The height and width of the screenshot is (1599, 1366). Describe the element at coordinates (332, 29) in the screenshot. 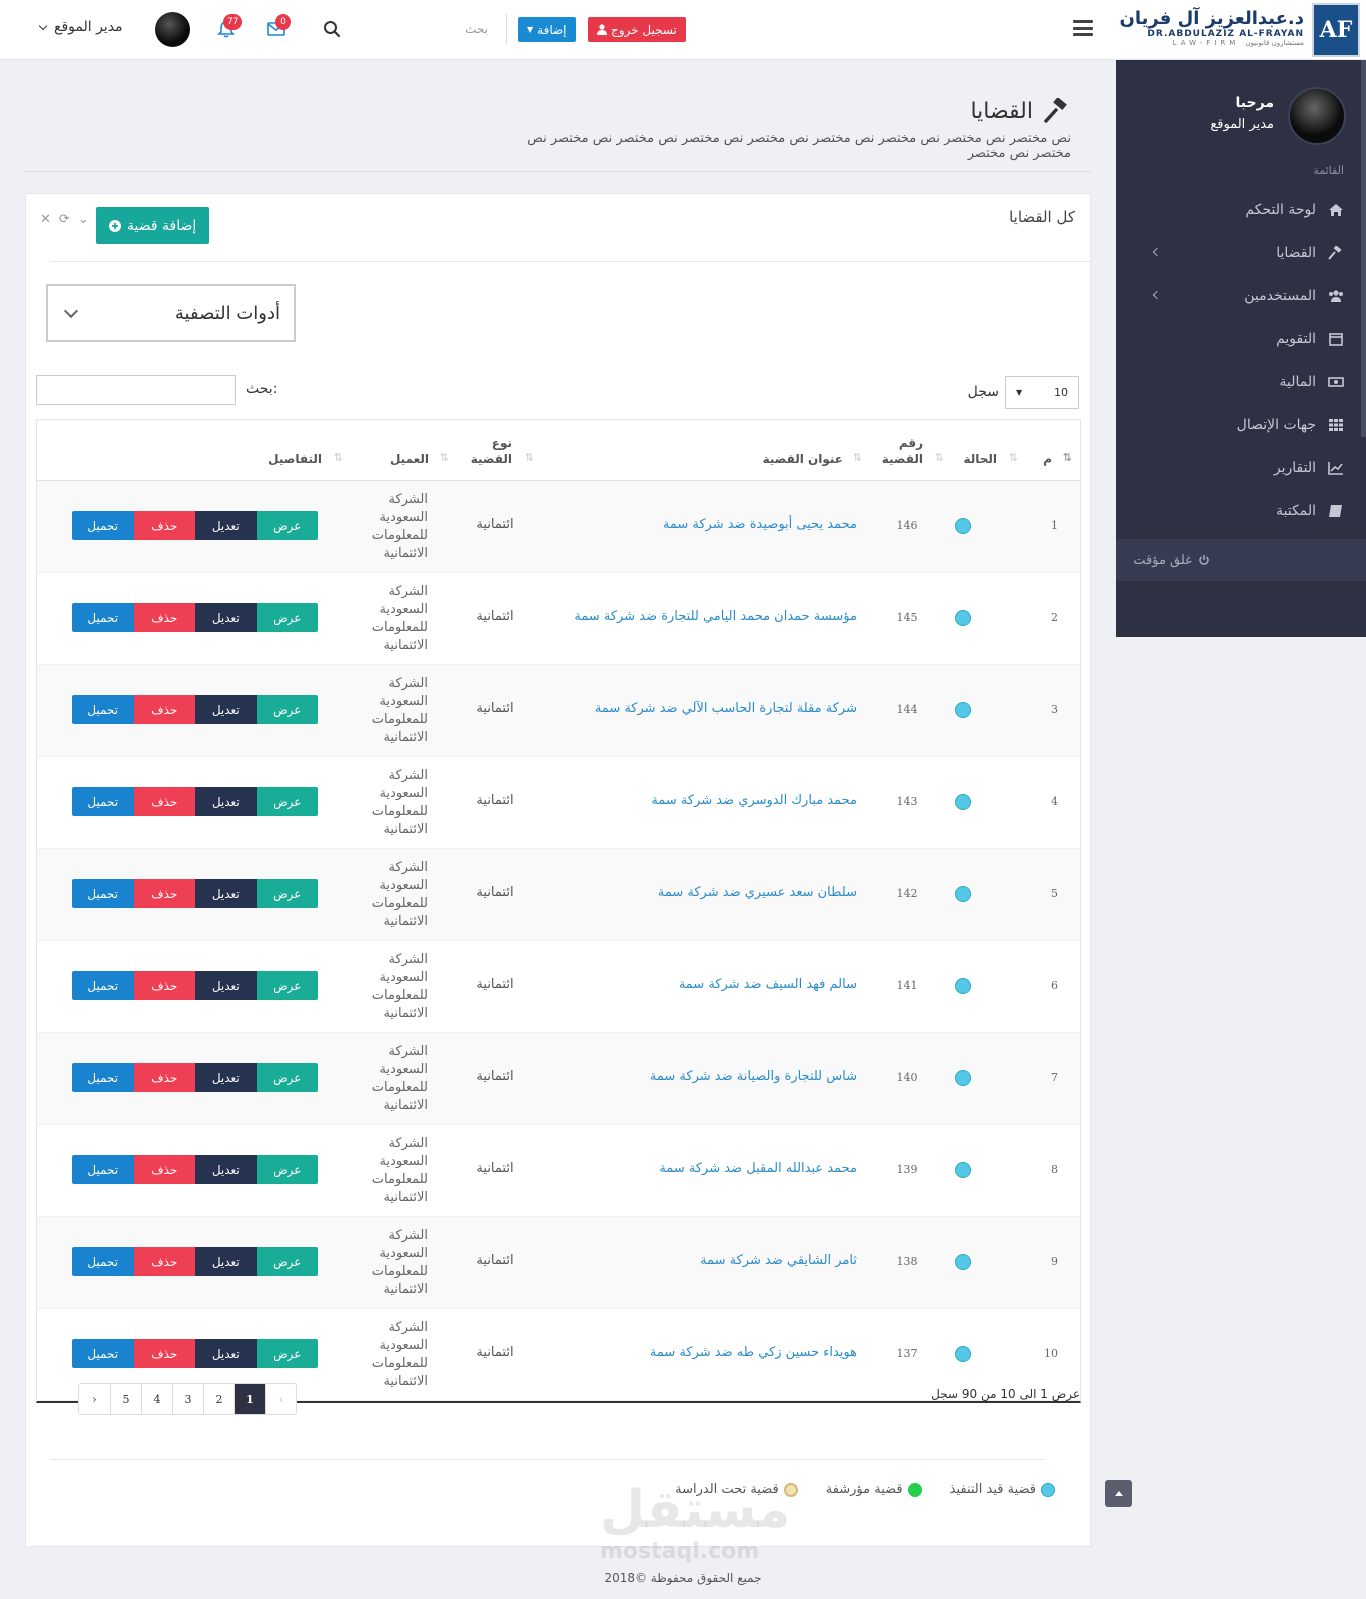

I see `search-icon` at that location.